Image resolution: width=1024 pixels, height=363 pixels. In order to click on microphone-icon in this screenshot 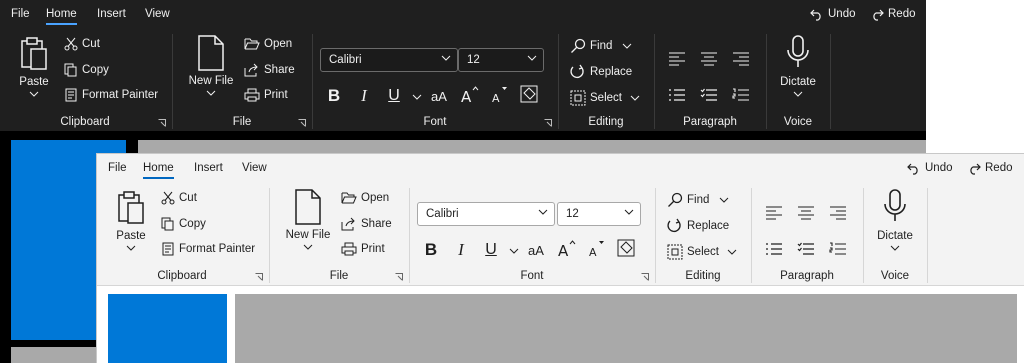, I will do `click(895, 205)`.